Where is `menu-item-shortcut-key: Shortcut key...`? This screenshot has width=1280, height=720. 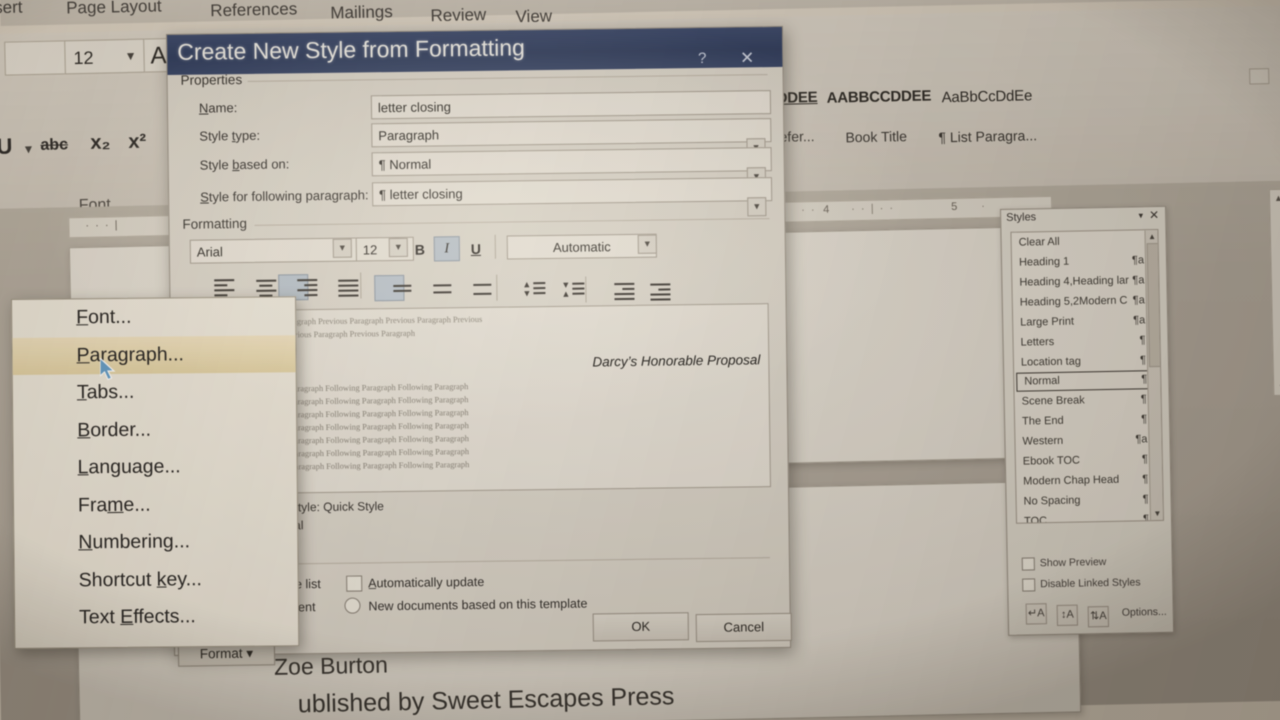
menu-item-shortcut-key: Shortcut key... is located at coordinates (156, 580).